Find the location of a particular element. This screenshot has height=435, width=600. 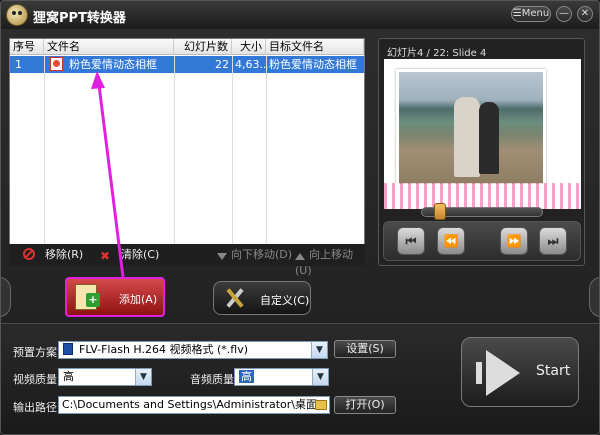

settings-button: 设置(S) is located at coordinates (365, 349).